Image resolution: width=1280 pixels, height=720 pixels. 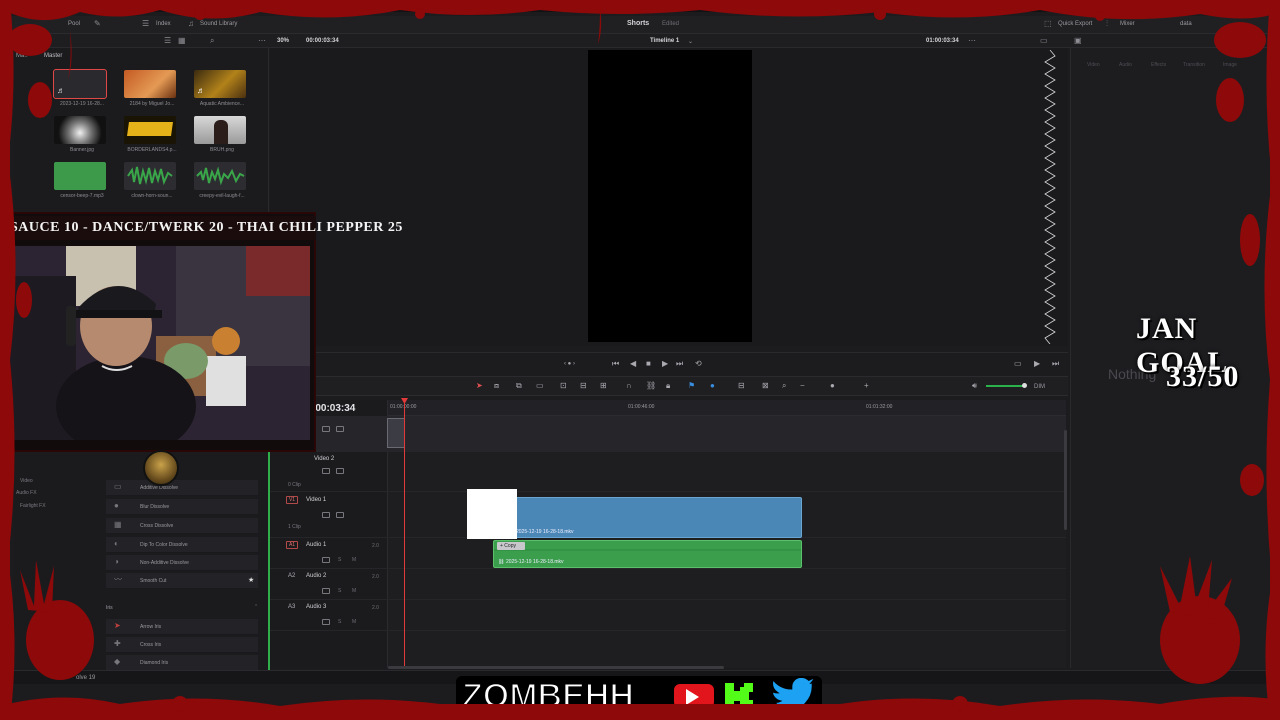 I want to click on insert-clip-icon: ⊡, so click(x=563, y=386).